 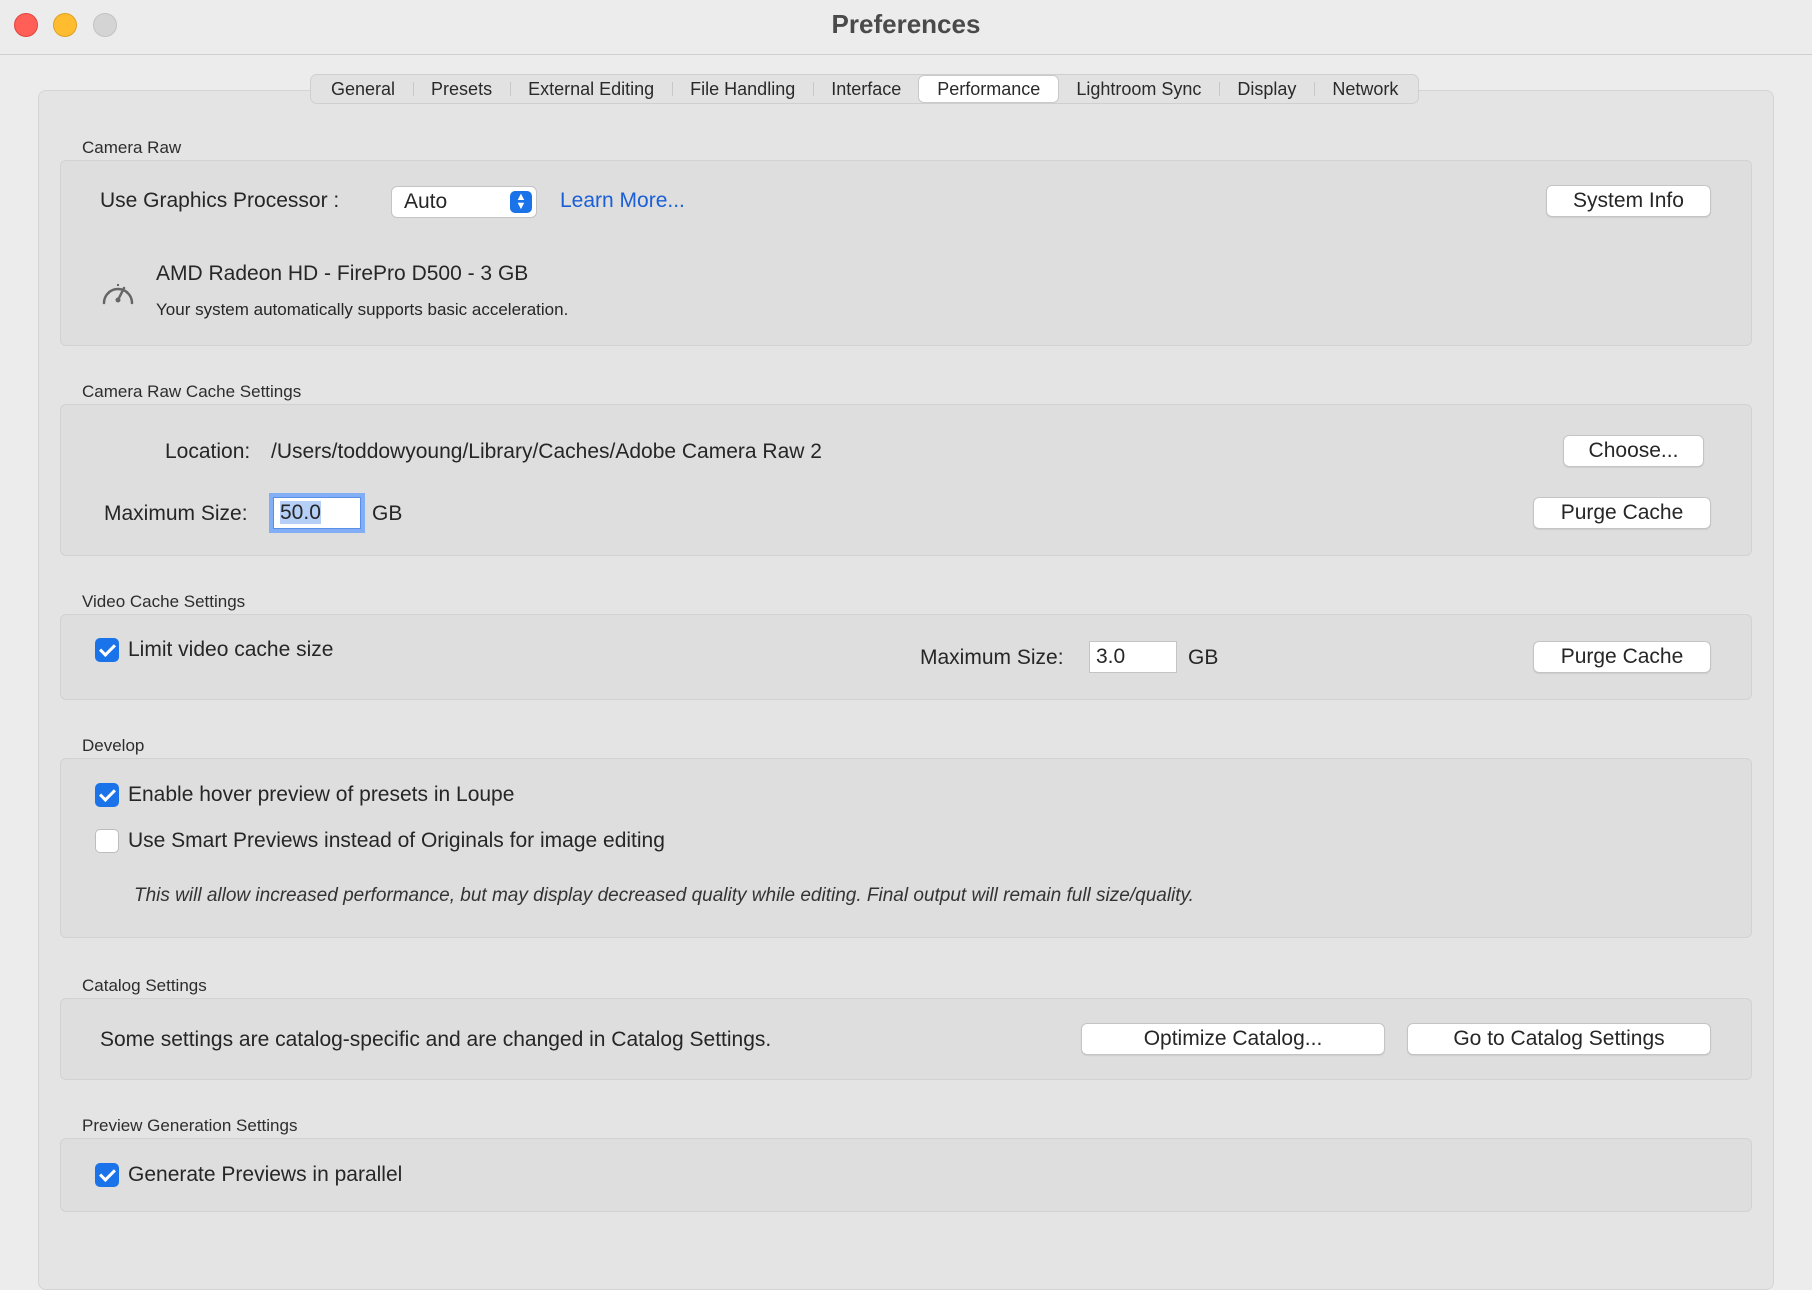 I want to click on preview-section-label: Preview Generation Settings, so click(x=190, y=1125).